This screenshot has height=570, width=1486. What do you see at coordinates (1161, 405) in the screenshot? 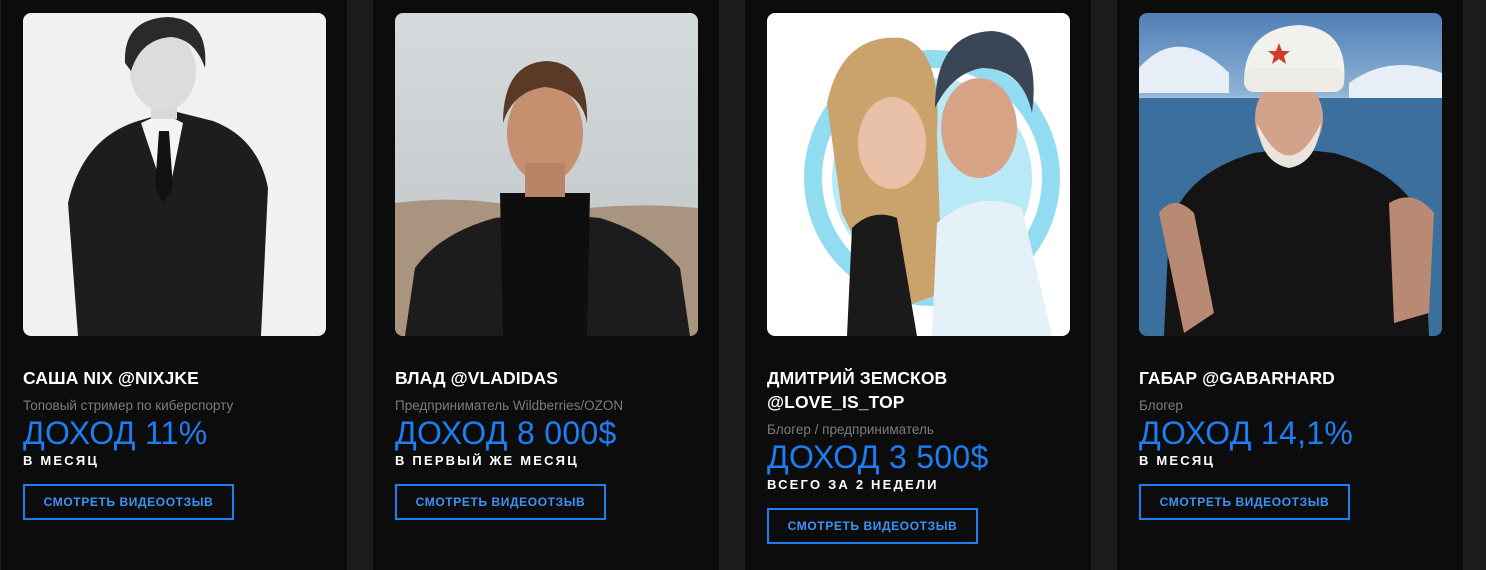
I see `reviewer-role: Блогер` at bounding box center [1161, 405].